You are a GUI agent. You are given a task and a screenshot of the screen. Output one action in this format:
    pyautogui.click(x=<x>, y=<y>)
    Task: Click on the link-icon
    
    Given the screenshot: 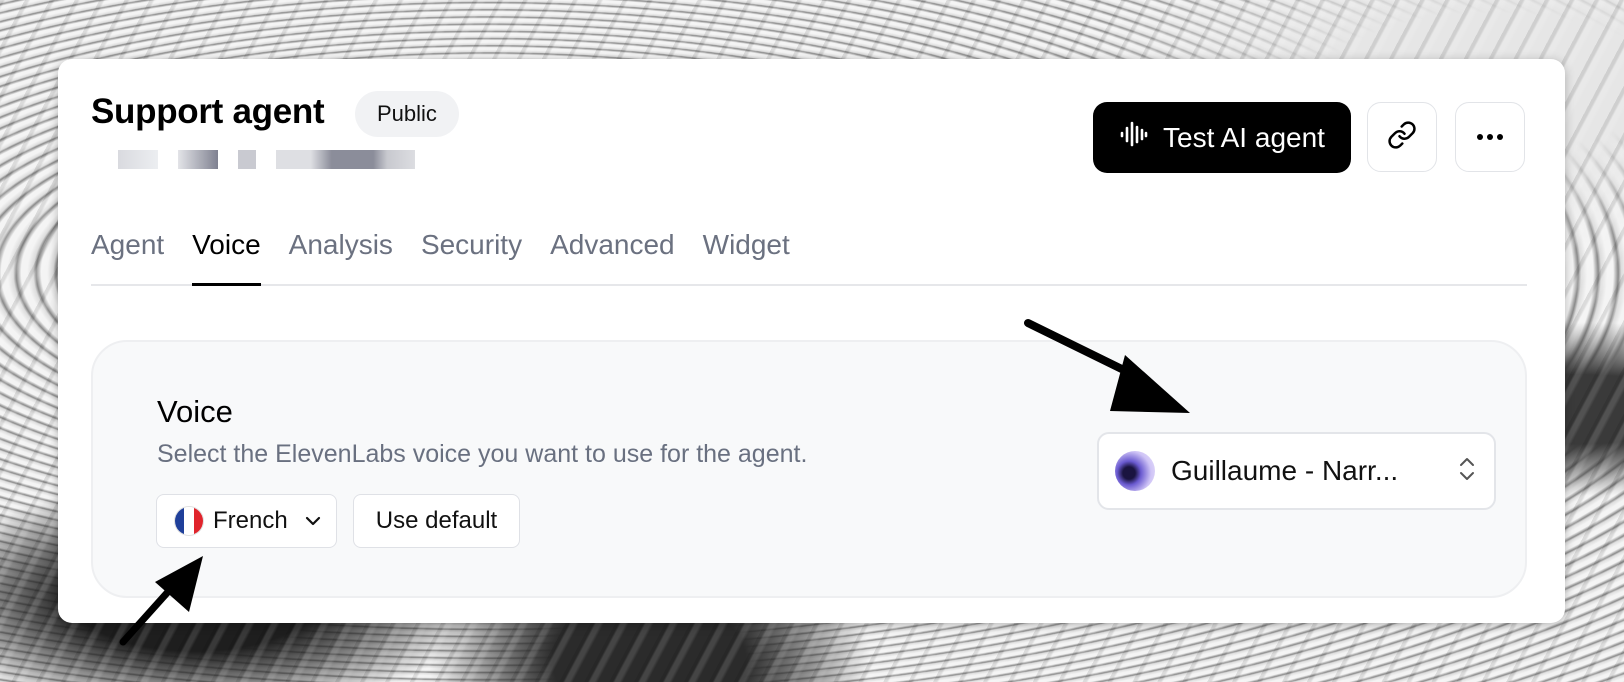 What is the action you would take?
    pyautogui.click(x=1402, y=137)
    